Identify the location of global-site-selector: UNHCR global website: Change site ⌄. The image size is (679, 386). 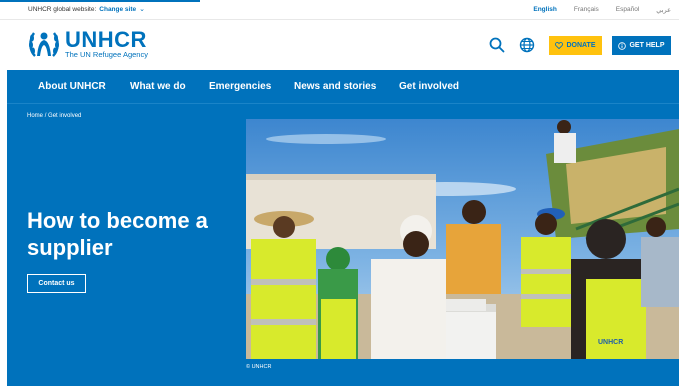
(86, 9).